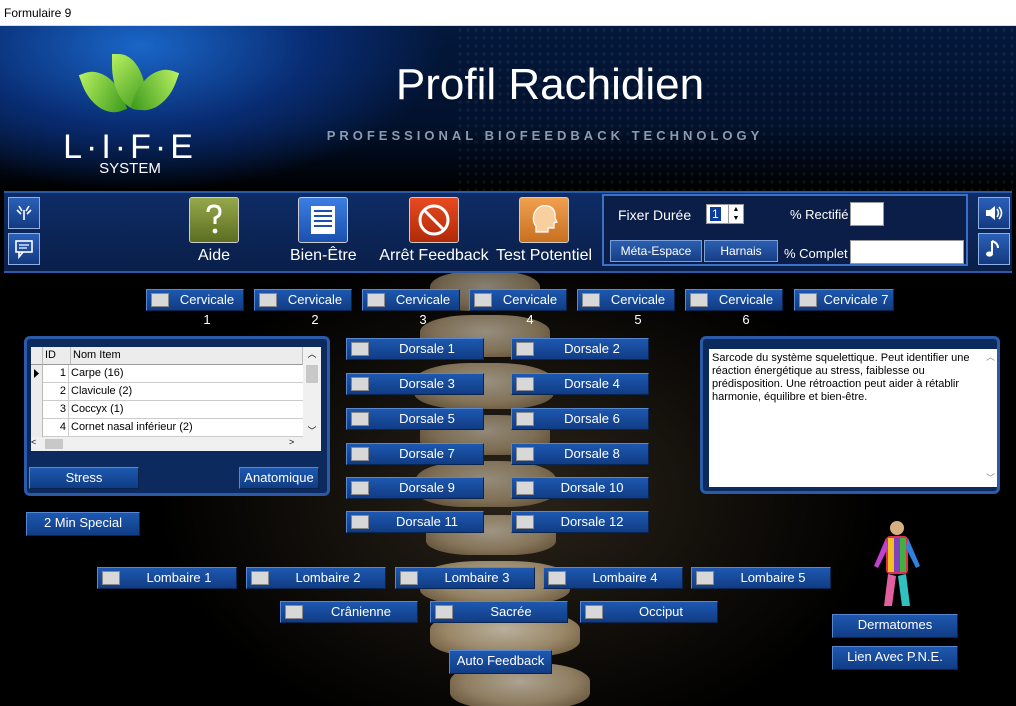 The image size is (1016, 706). What do you see at coordinates (312, 374) in the screenshot?
I see `scroll-thumb` at bounding box center [312, 374].